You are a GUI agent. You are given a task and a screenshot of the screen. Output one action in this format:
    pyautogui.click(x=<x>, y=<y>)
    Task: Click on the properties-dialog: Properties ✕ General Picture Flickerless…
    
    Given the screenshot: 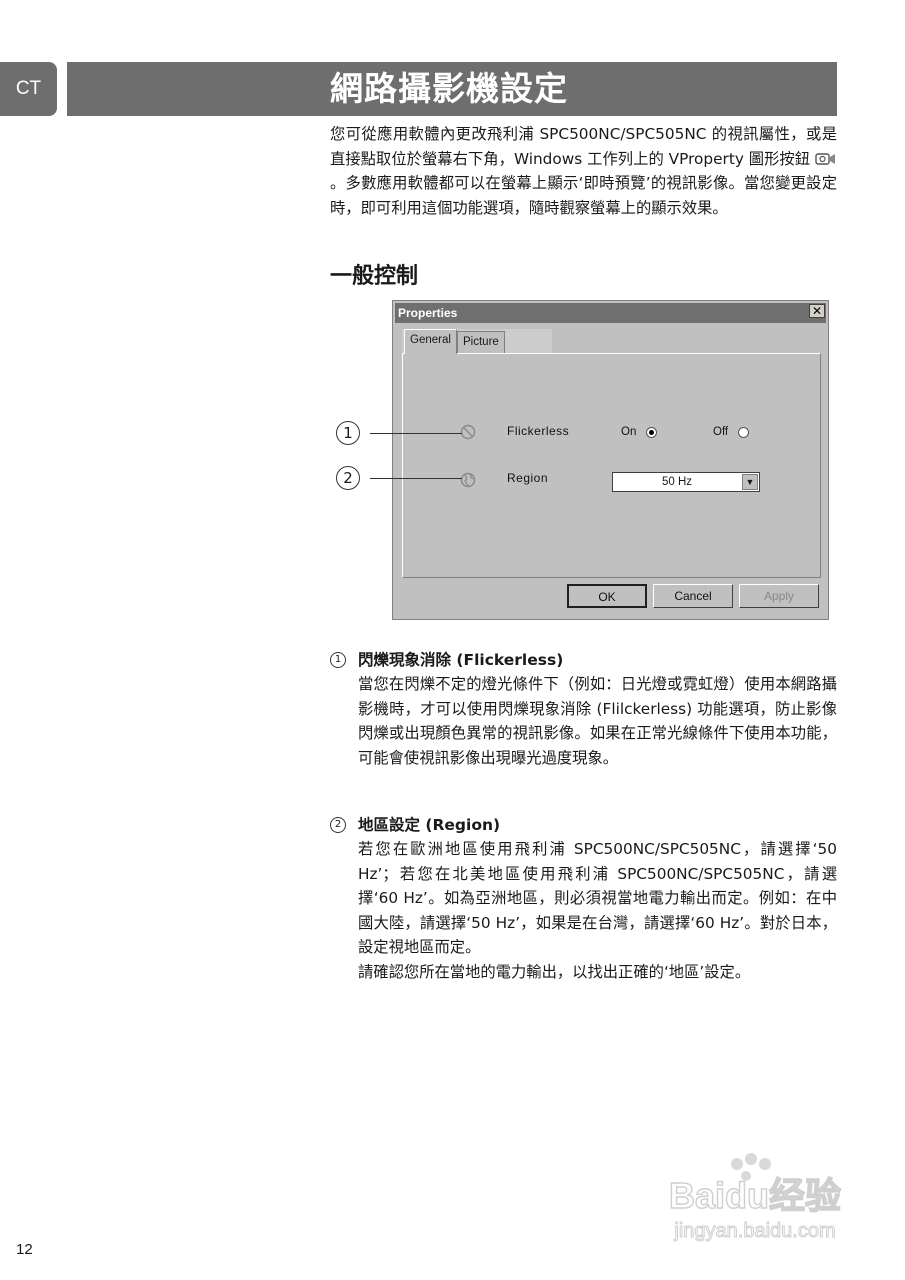 What is the action you would take?
    pyautogui.click(x=610, y=460)
    